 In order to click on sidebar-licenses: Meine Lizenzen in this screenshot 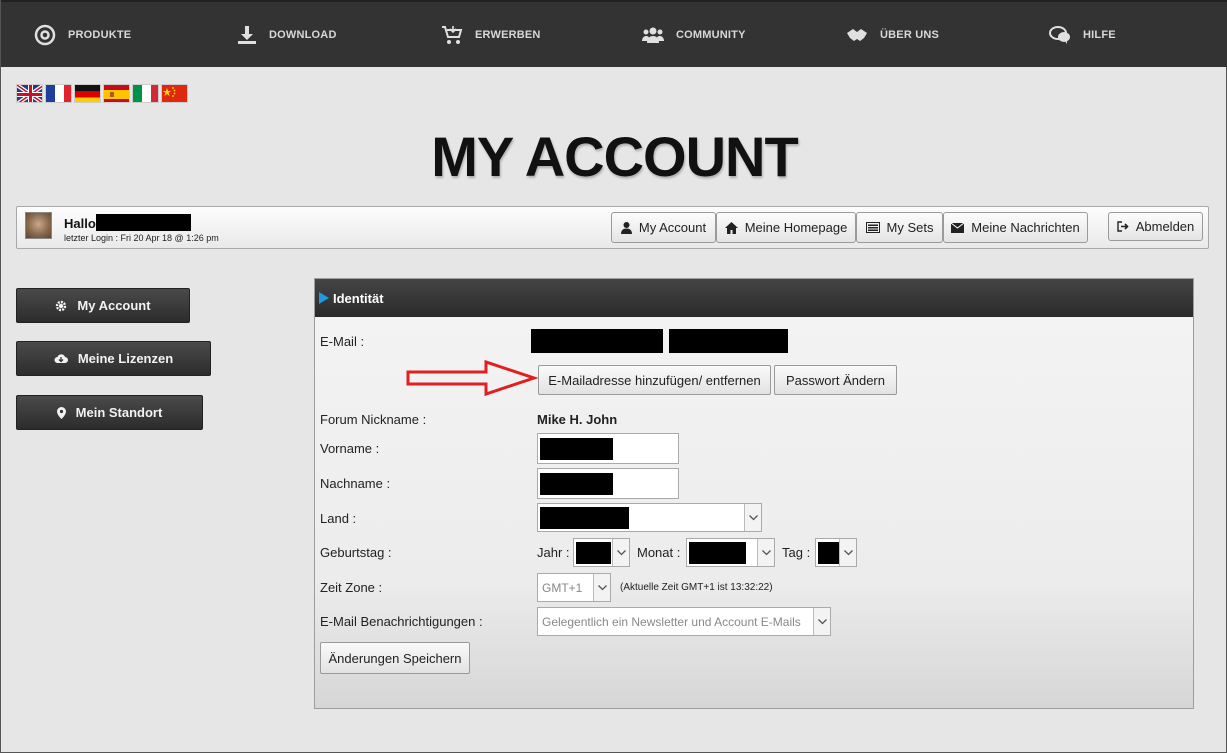, I will do `click(113, 358)`.